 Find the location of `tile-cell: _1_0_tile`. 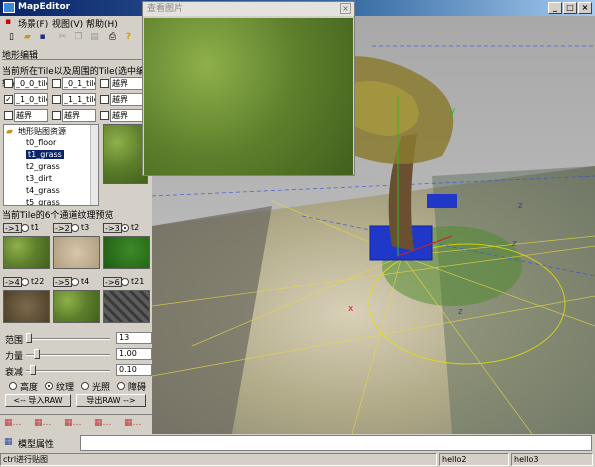

tile-cell: _1_0_tile is located at coordinates (31, 99).